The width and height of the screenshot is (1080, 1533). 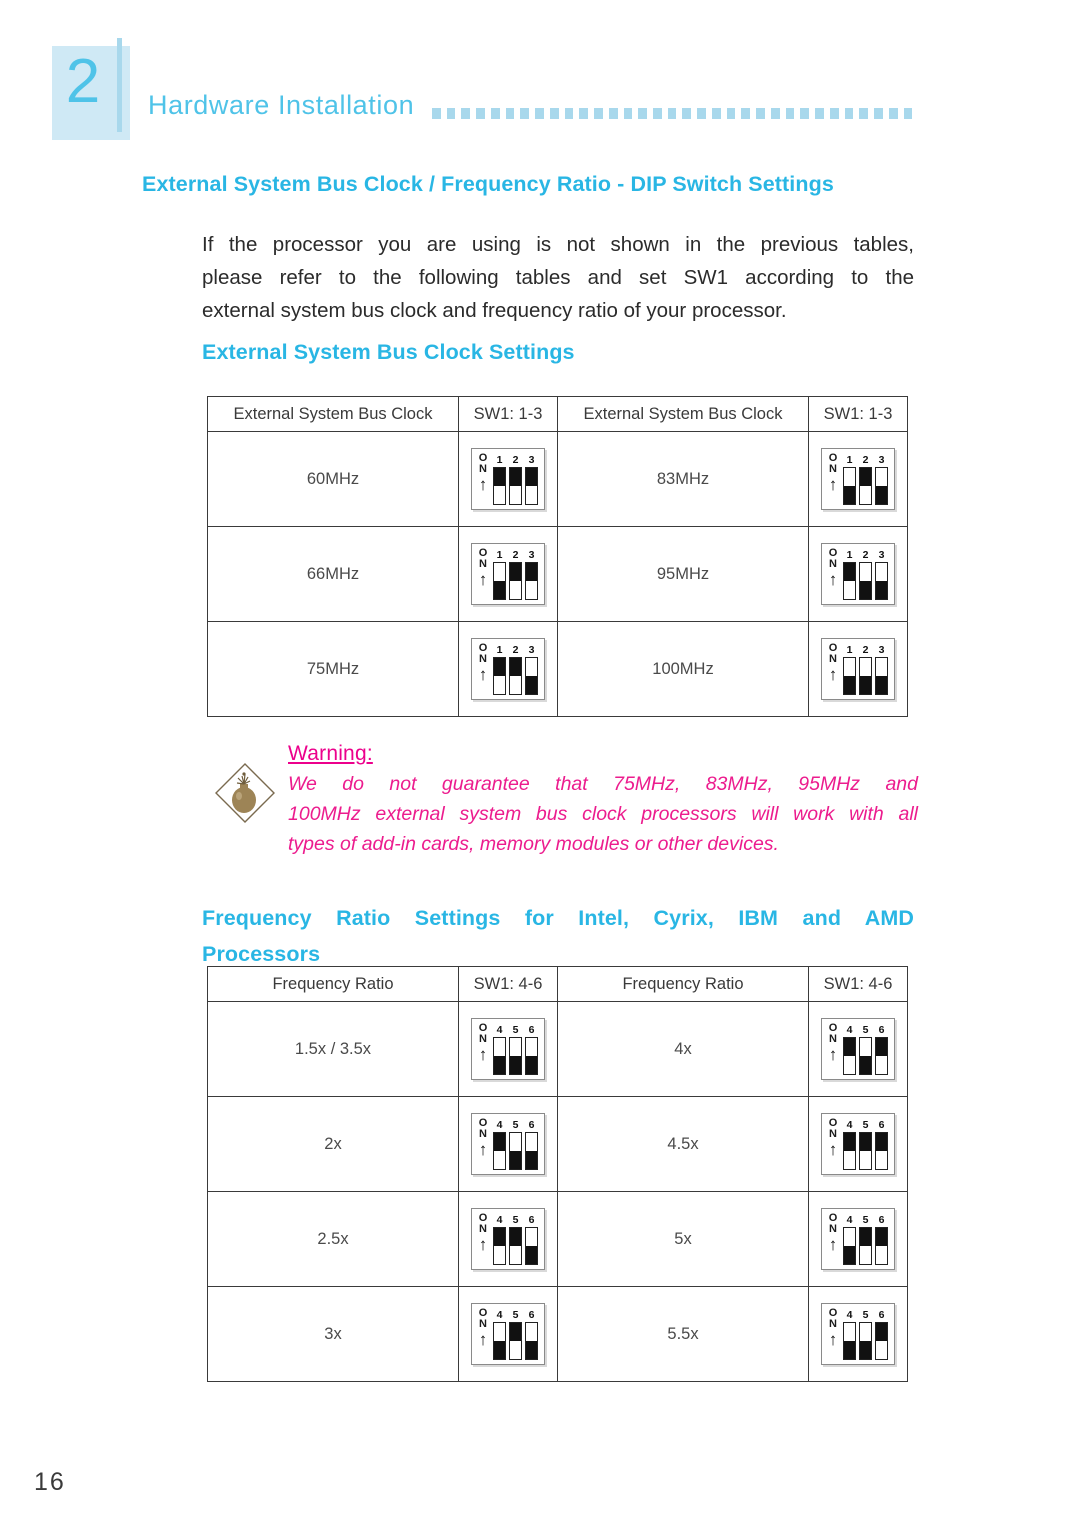 What do you see at coordinates (683, 479) in the screenshot?
I see `row-label-right: 83MHz` at bounding box center [683, 479].